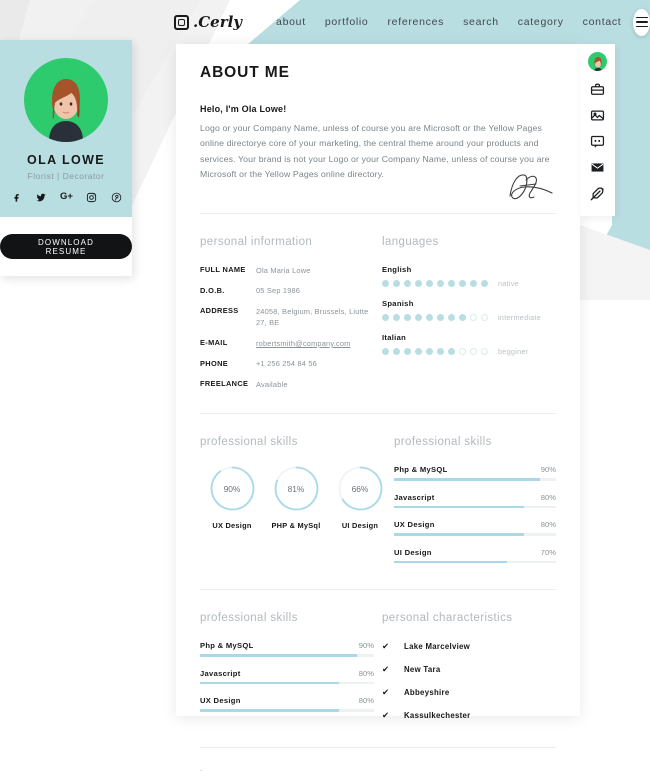  What do you see at coordinates (481, 22) in the screenshot?
I see `nav-item-search: search` at bounding box center [481, 22].